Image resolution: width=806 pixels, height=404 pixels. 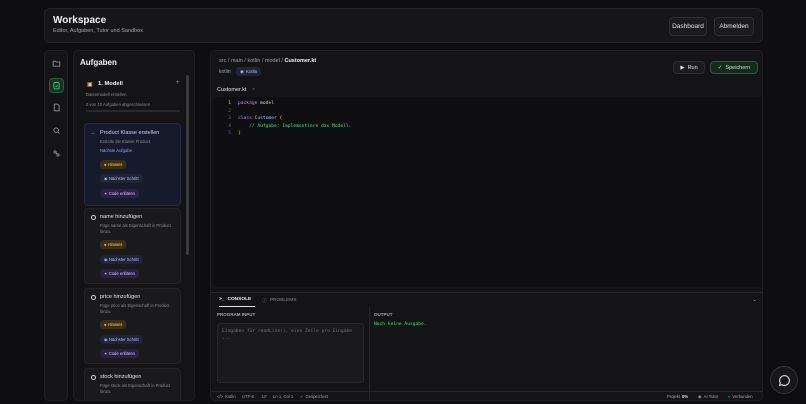 I want to click on code-line: package model, so click(x=256, y=103).